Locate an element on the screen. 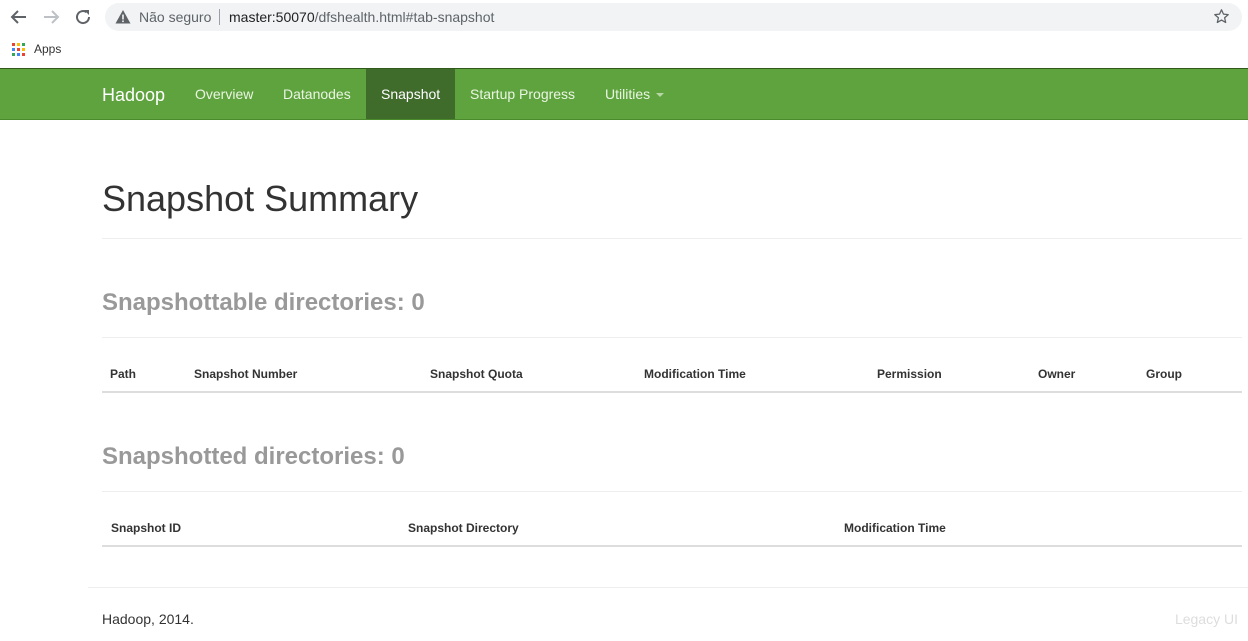 This screenshot has height=641, width=1248. reload-icon is located at coordinates (83, 17).